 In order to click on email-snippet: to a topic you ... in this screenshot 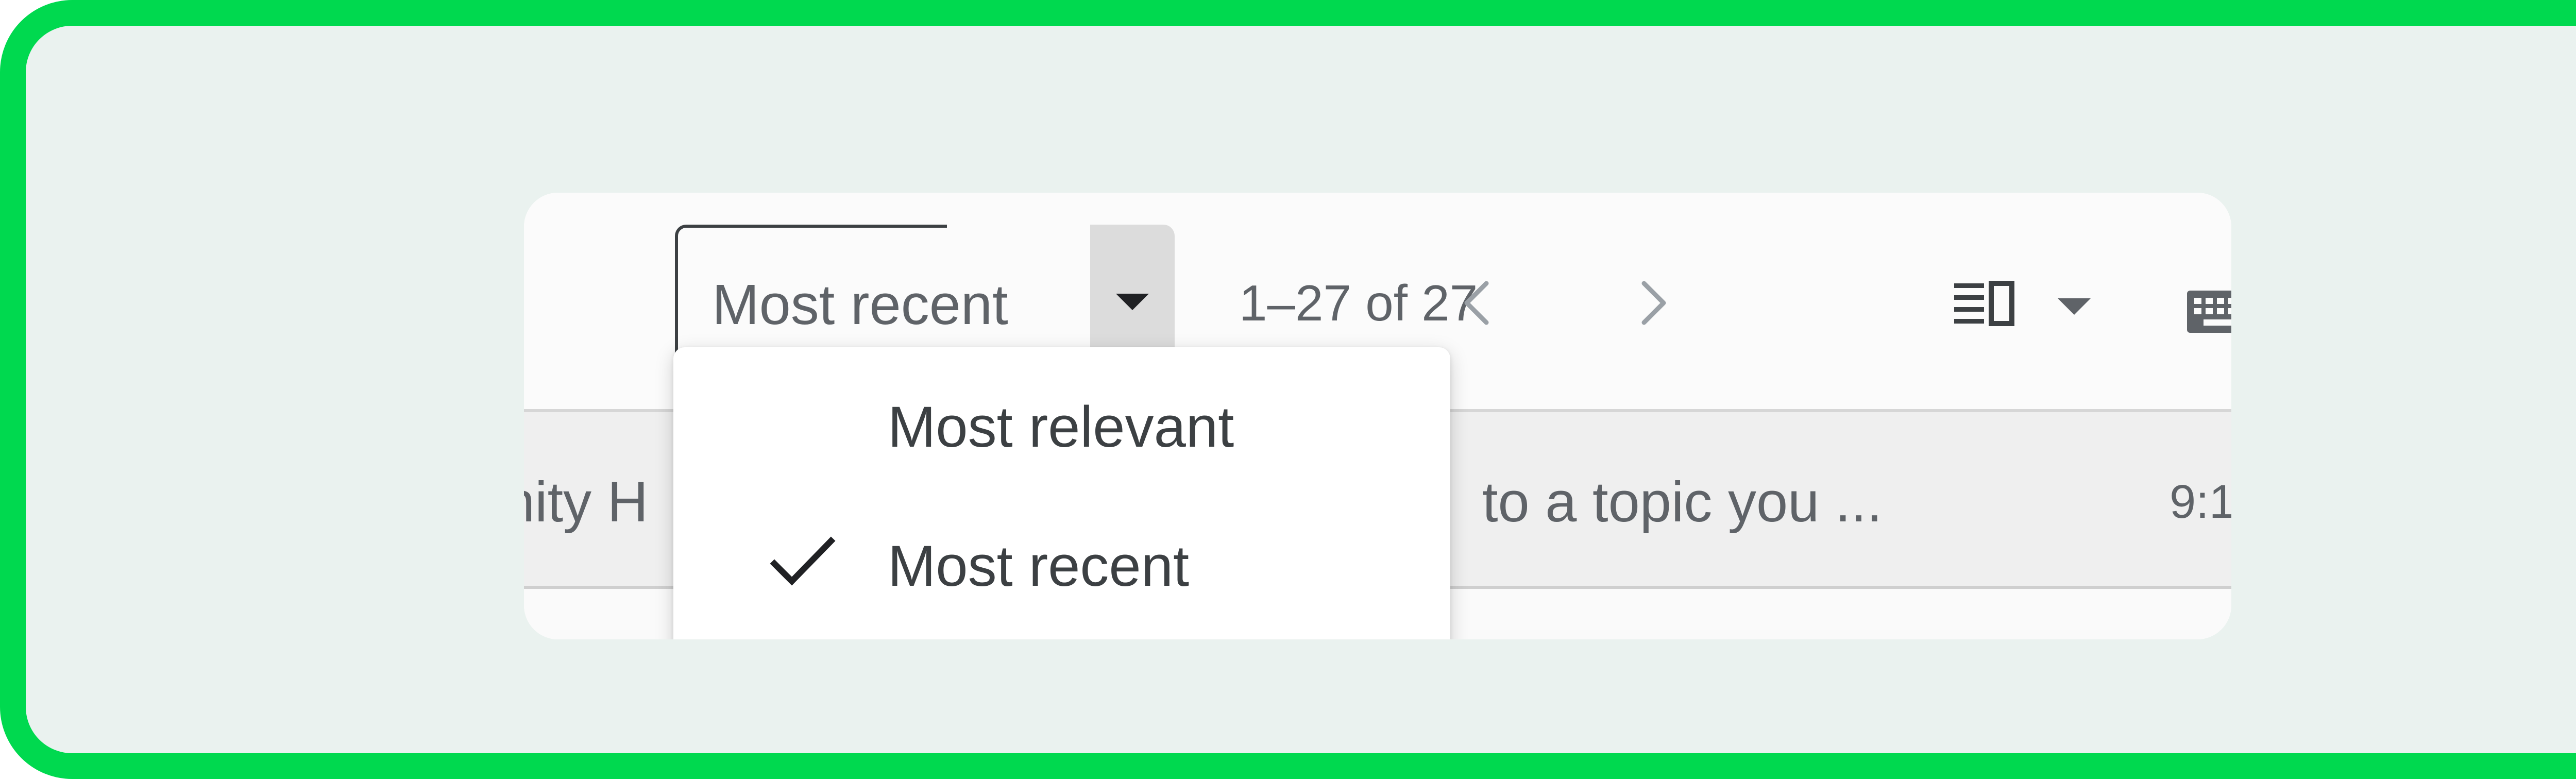, I will do `click(1682, 502)`.